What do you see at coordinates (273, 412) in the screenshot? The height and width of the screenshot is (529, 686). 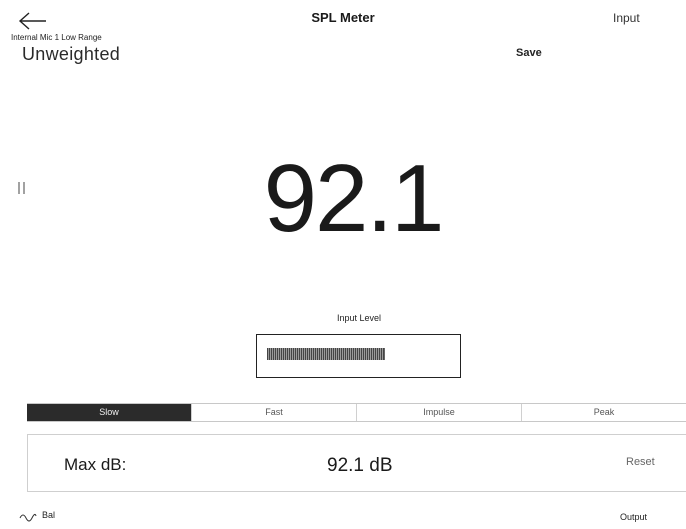 I see `mode-fast: Fast` at bounding box center [273, 412].